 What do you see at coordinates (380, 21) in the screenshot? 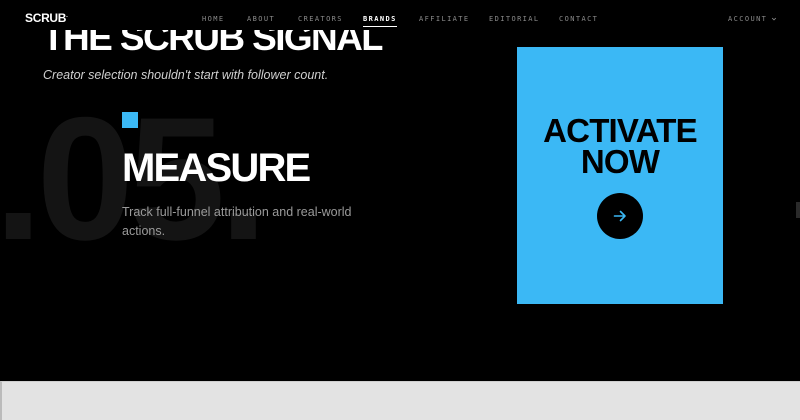
I see `nav-item-brands: BRANDS` at bounding box center [380, 21].